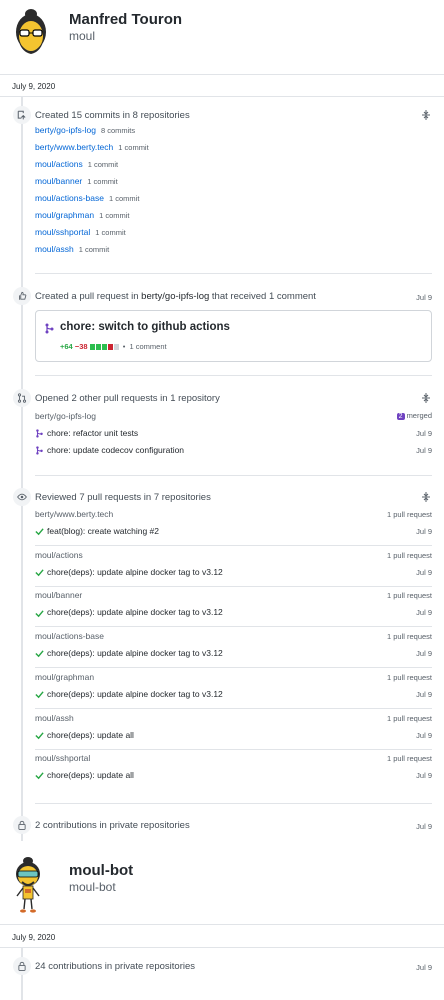  I want to click on timeline-line, so click(22, 468).